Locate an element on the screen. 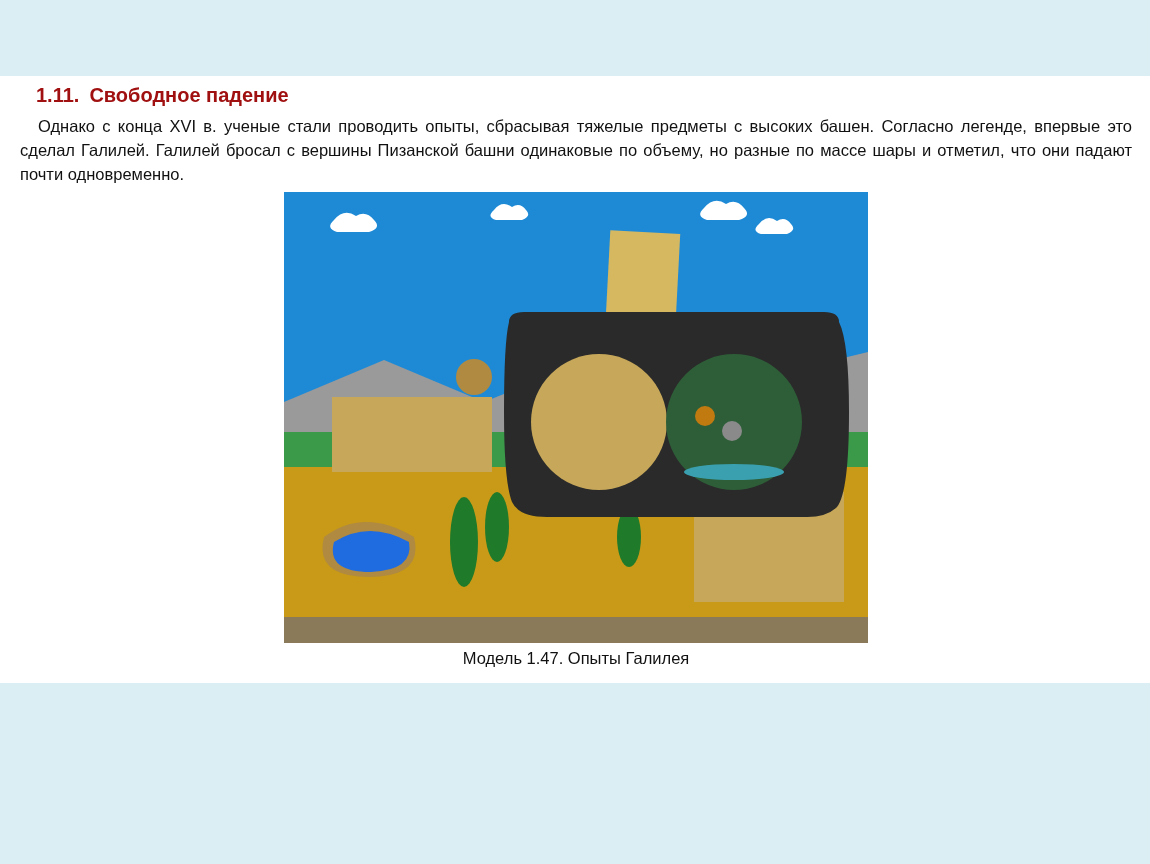 The width and height of the screenshot is (1150, 864). paragraph: Однако с конца XVI в. ученые стали проводить опыты, сбрасывая тяжелые предметы с высоких башен. Согласно легенде, впервые это сделал Галилей. Галилей бросал с вершины Пизанской башни одинаковые по объему, но разные по массе шары и отметил, что они падают почти одновременно. is located at coordinates (576, 150).